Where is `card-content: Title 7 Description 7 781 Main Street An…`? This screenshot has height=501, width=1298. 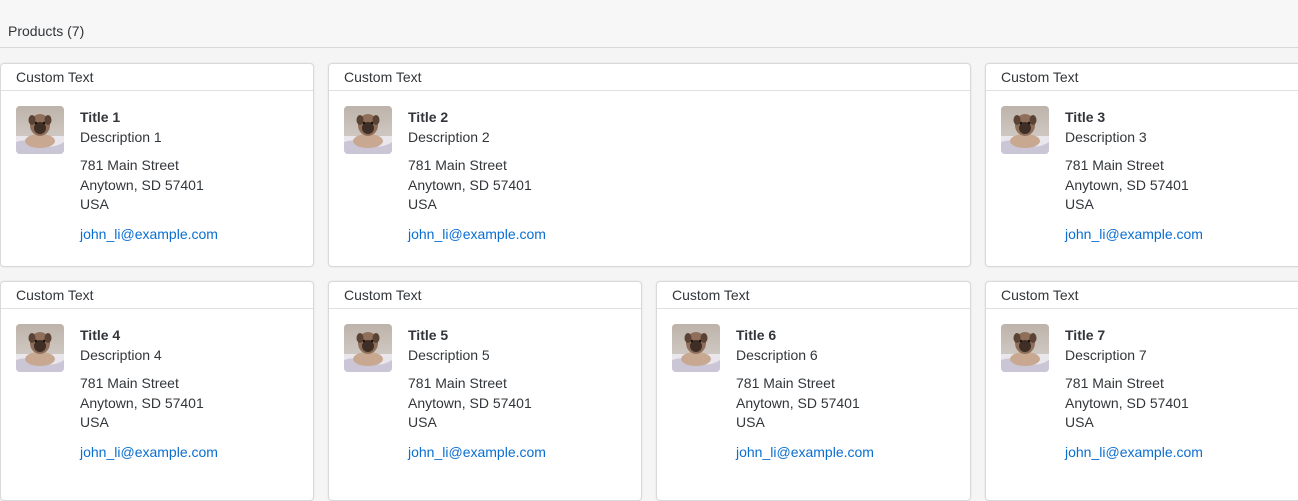 card-content: Title 7 Description 7 781 Main Street An… is located at coordinates (1134, 393).